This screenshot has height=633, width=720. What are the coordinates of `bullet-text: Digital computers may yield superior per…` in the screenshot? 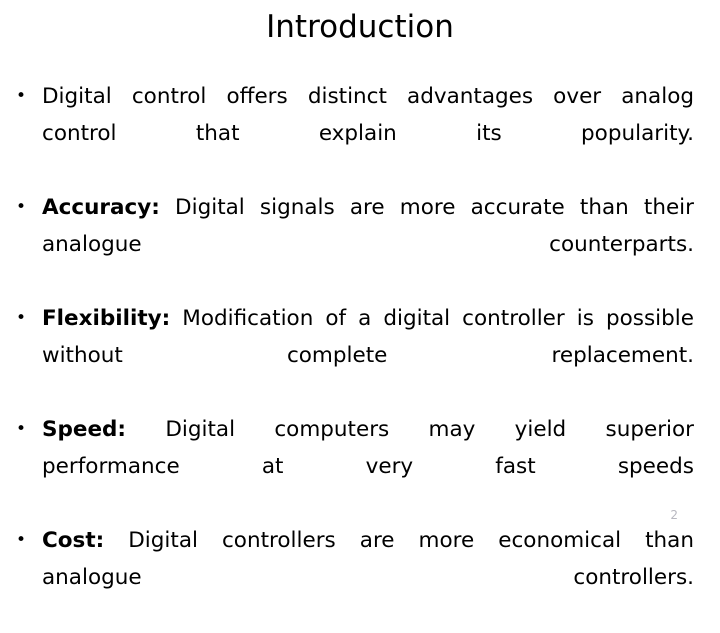 It's located at (368, 448).